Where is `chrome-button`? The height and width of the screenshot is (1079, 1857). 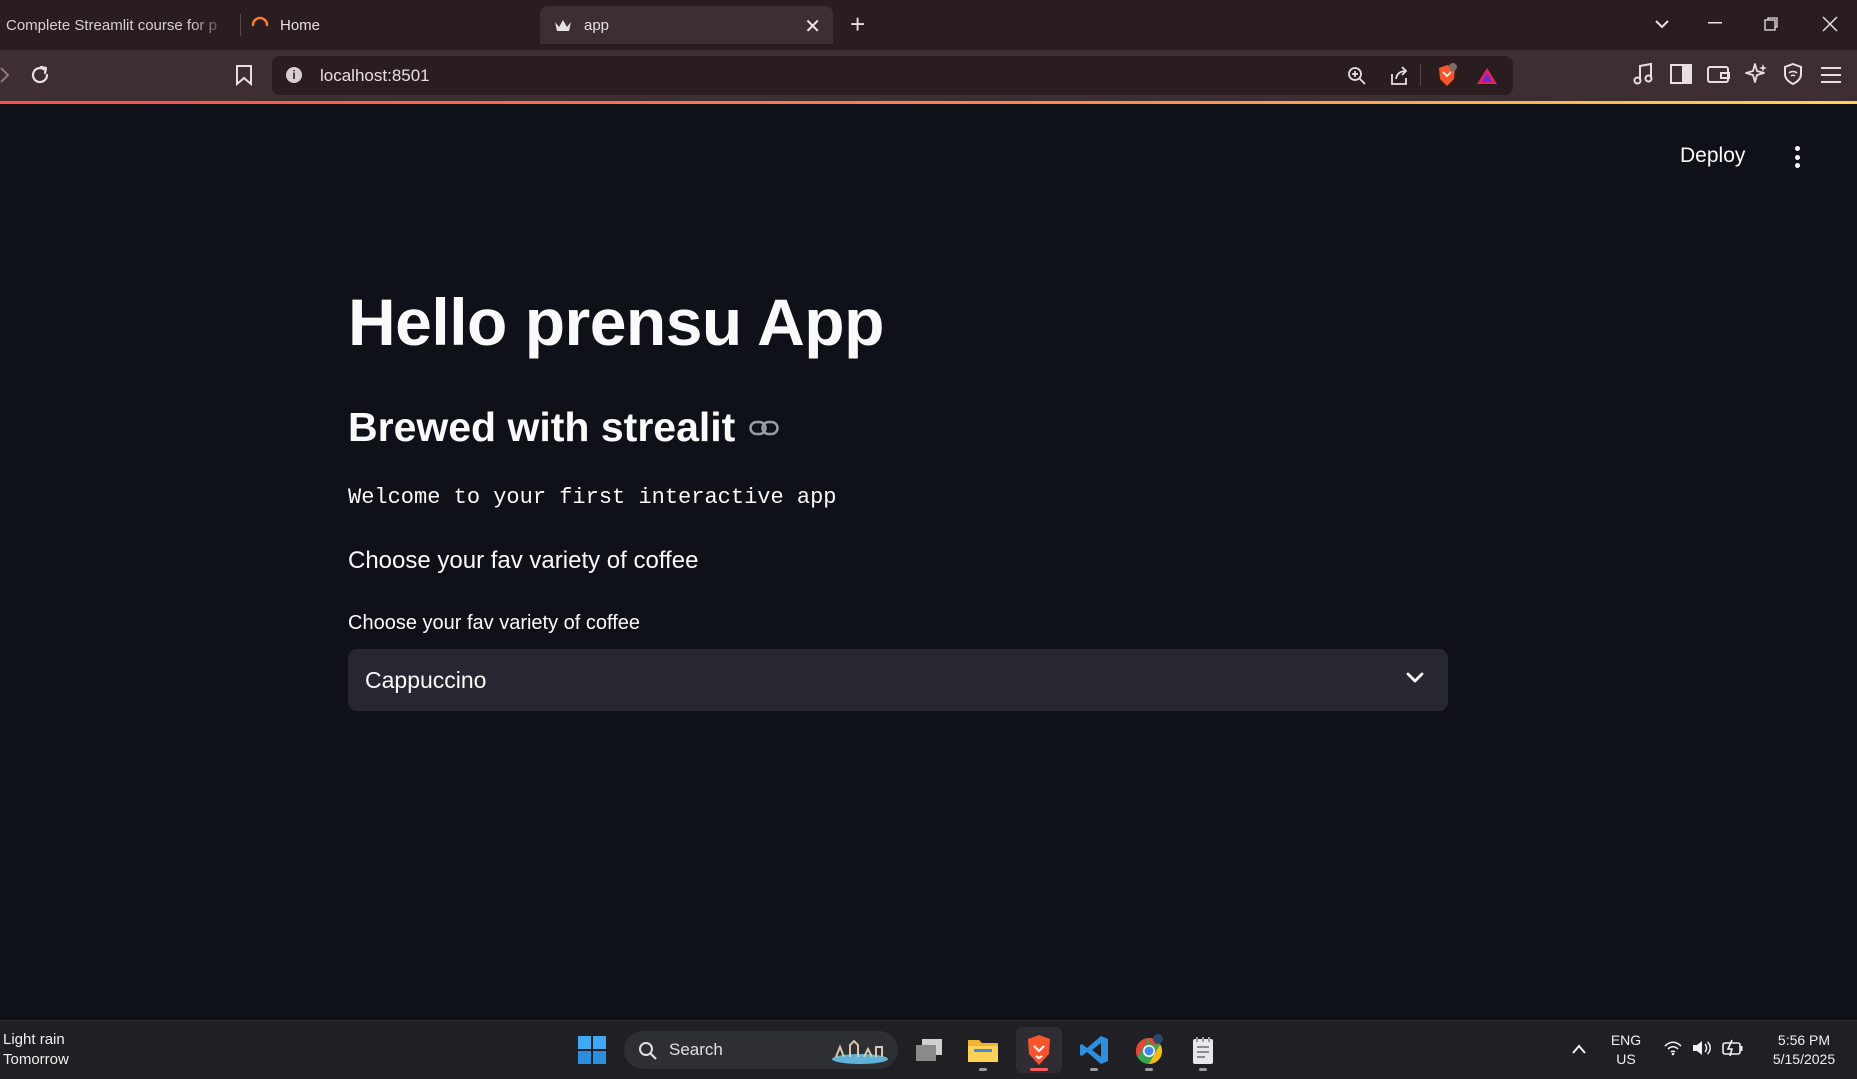
chrome-button is located at coordinates (1149, 1050).